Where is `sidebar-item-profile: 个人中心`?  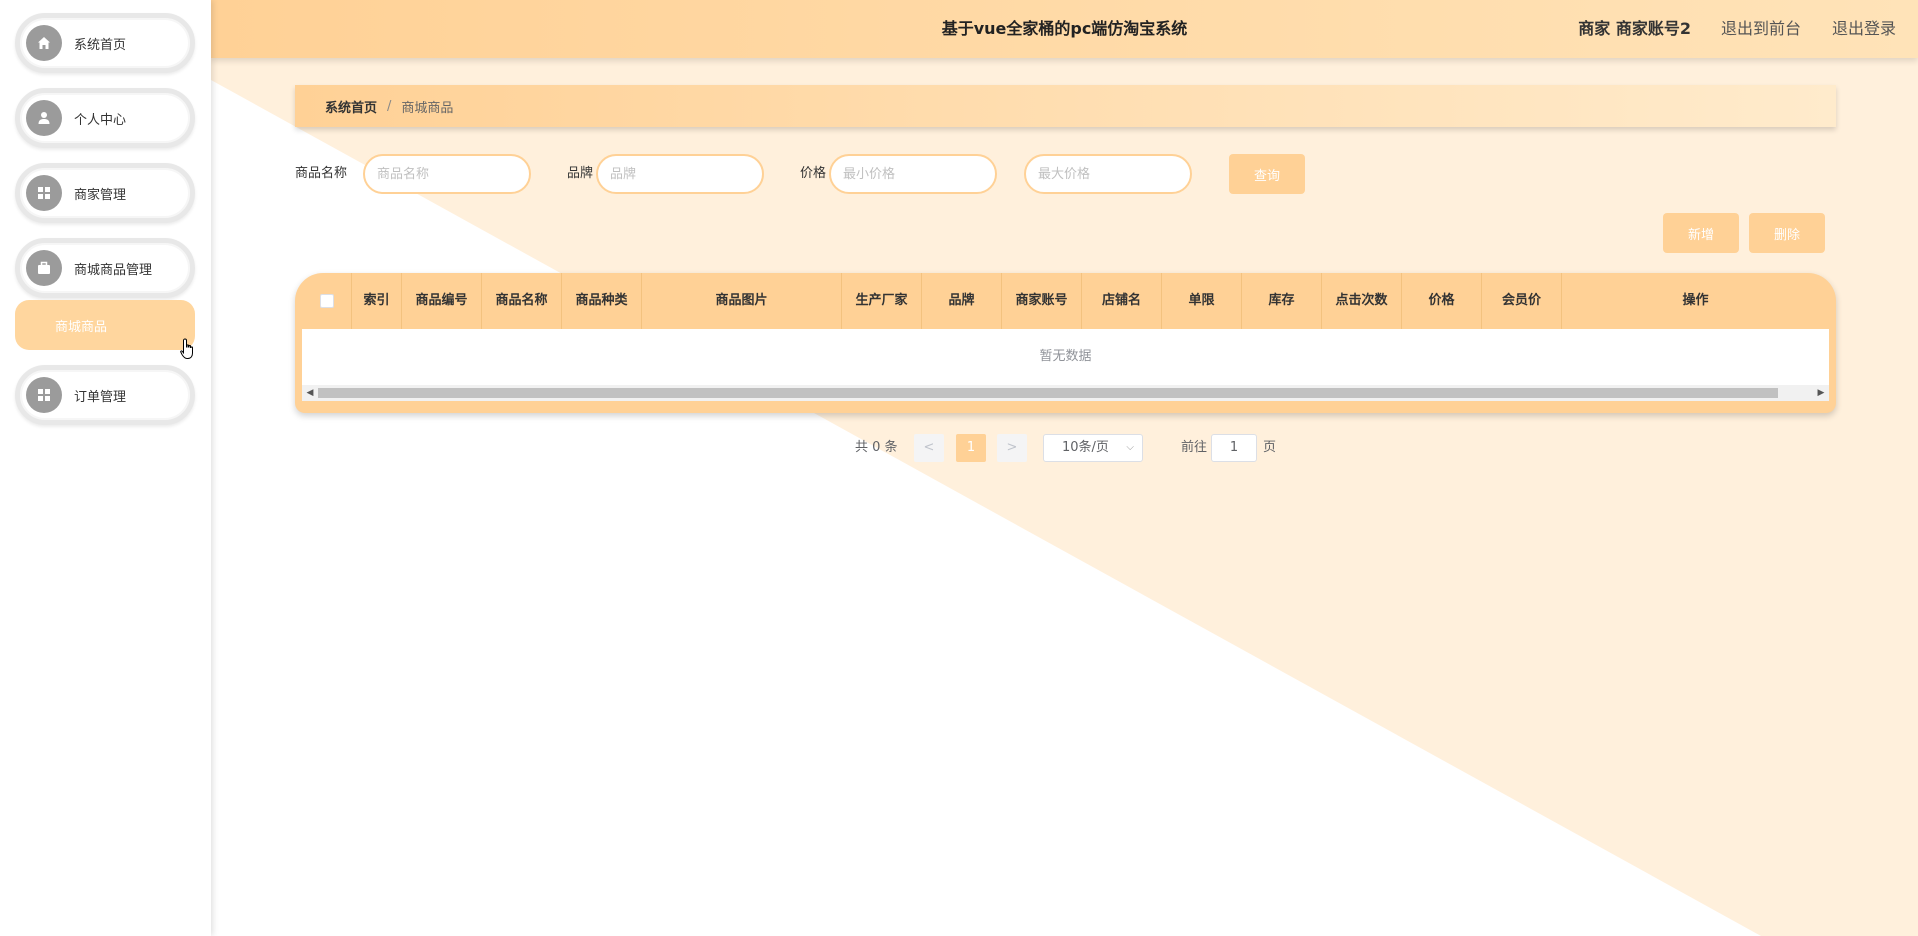 sidebar-item-profile: 个人中心 is located at coordinates (105, 118).